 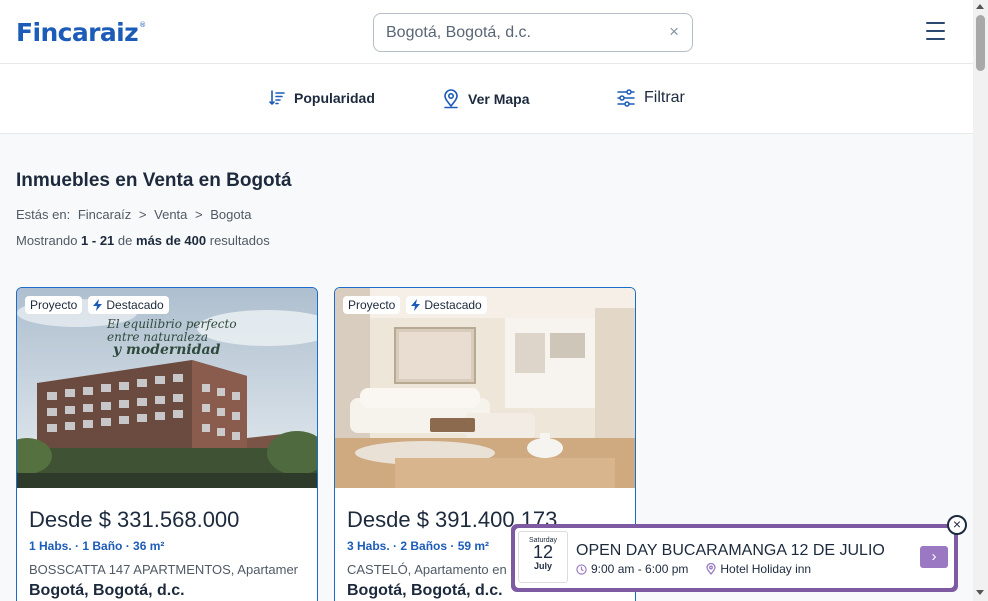 I want to click on calendar-date-tile: Saturday 12 July, so click(x=543, y=557).